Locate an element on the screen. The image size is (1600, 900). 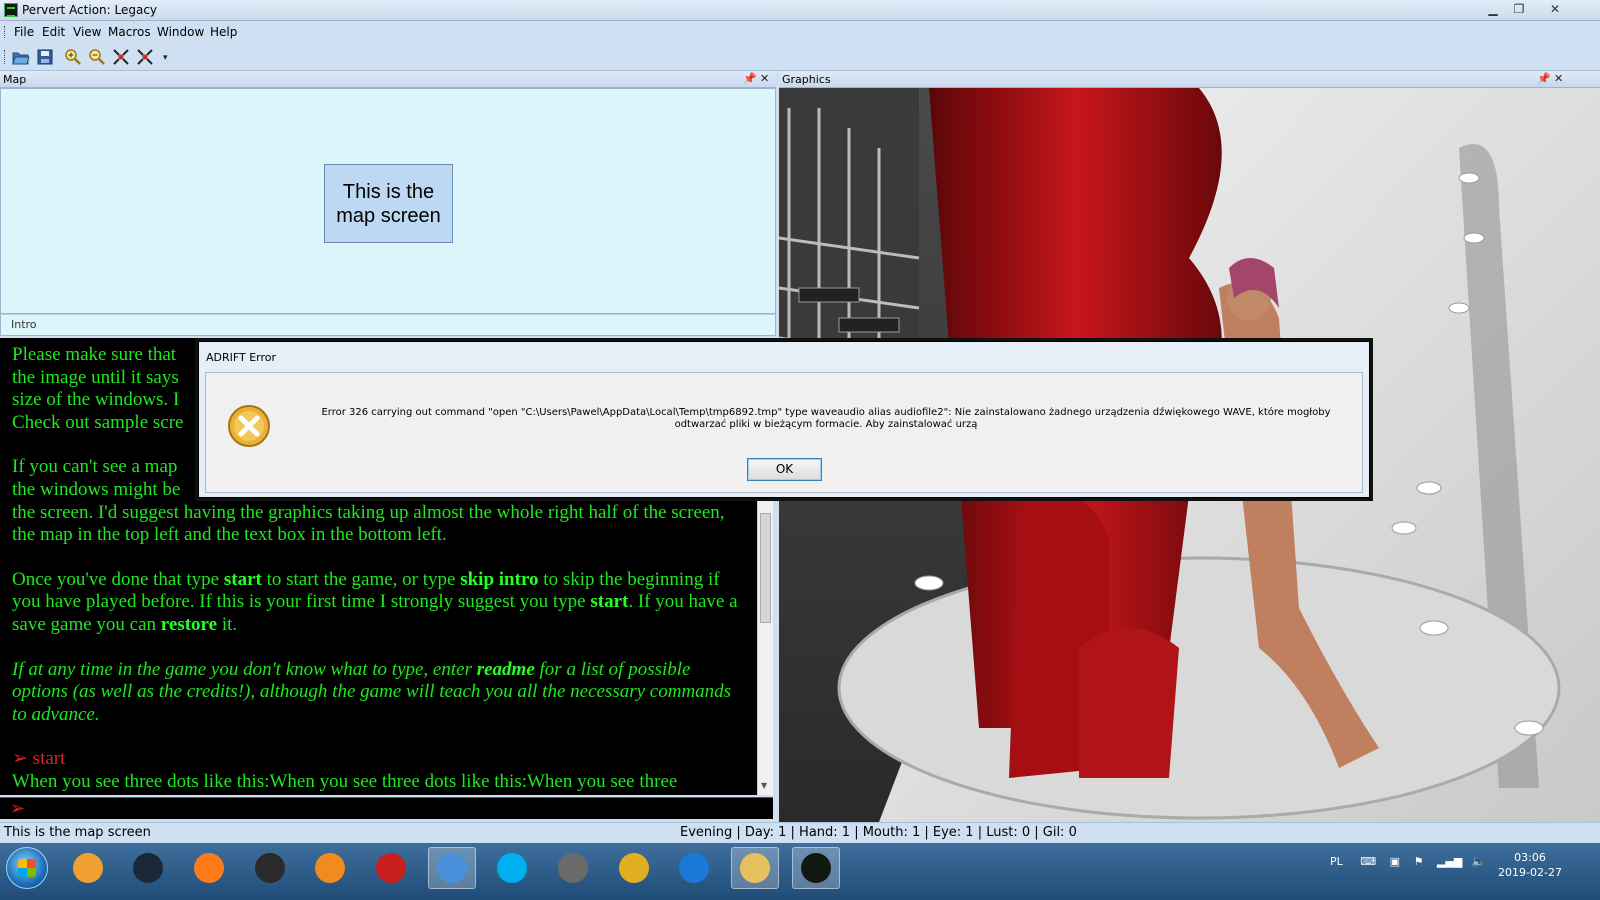
graphics-panel-title: Graphics is located at coordinates (806, 79).